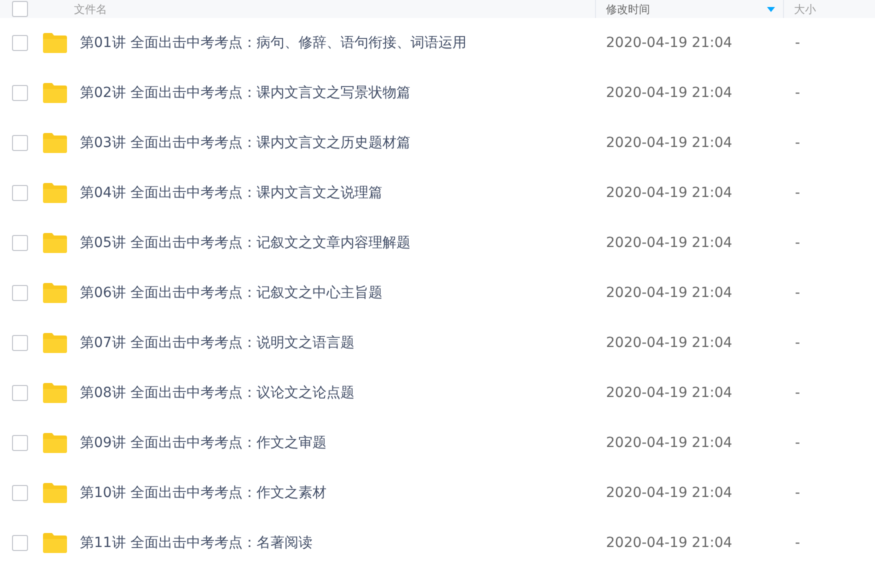 The width and height of the screenshot is (875, 564). I want to click on file-name: 第09讲 全面出击中考考点：作文之审题, so click(203, 443).